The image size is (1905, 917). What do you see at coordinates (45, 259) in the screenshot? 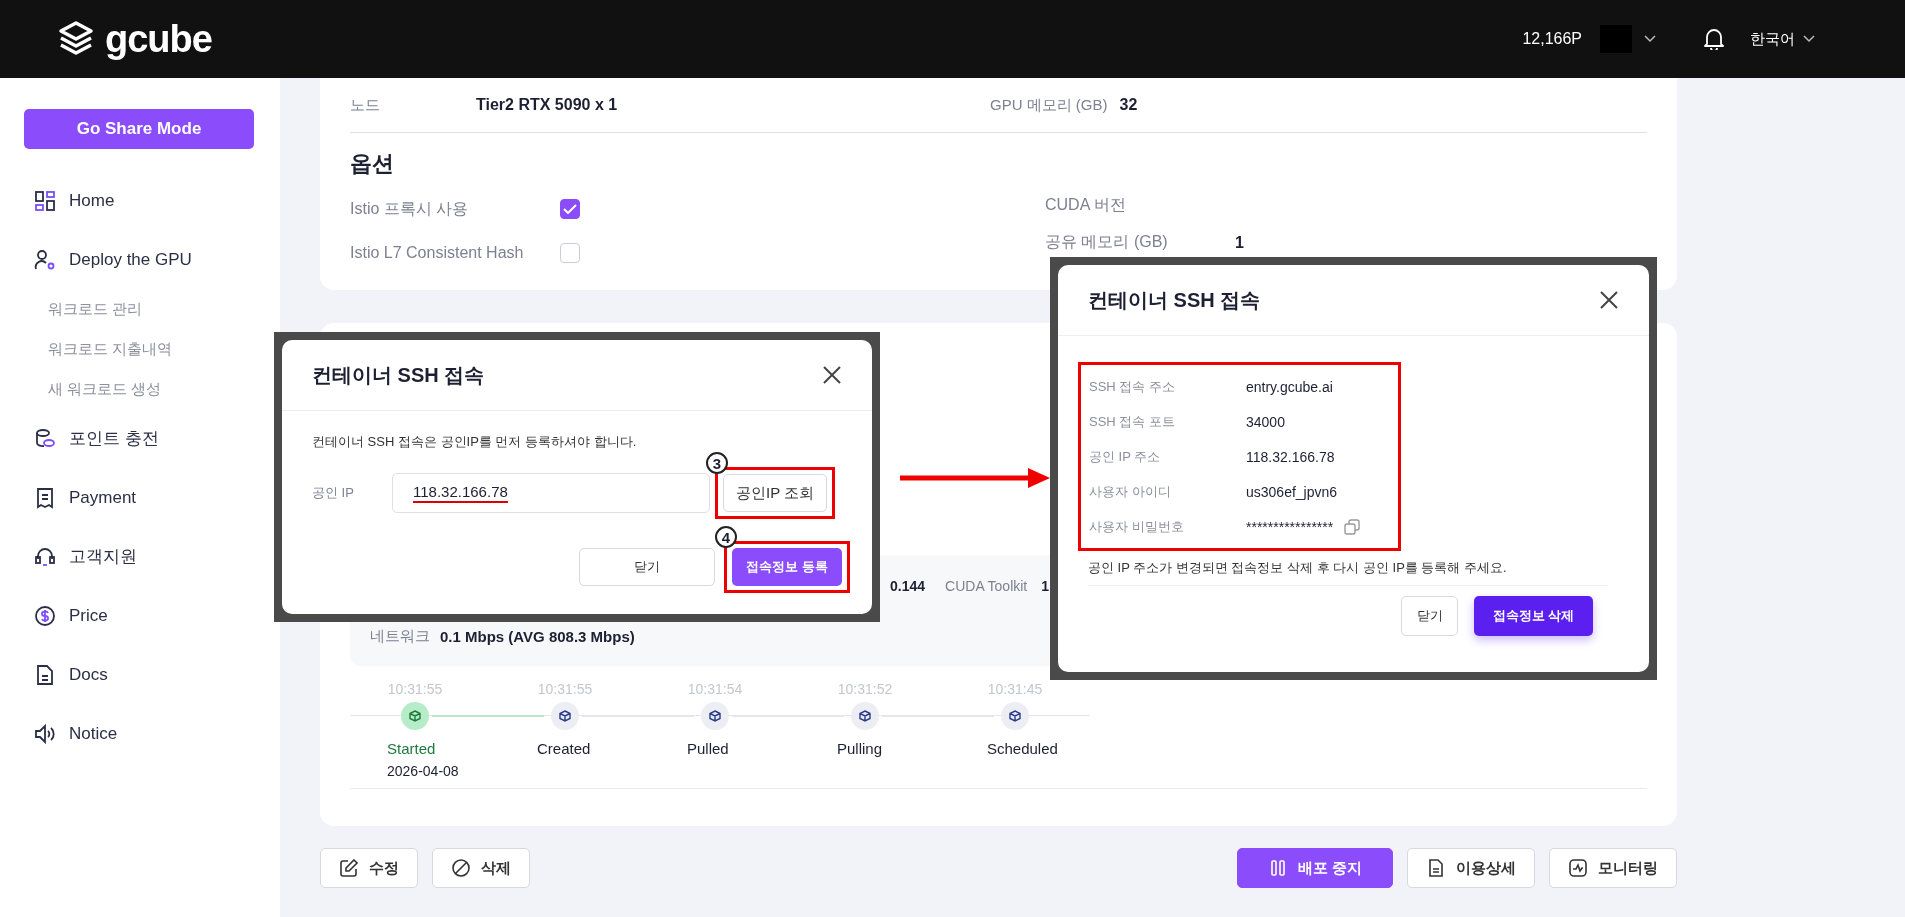
I see `user-gear-icon` at bounding box center [45, 259].